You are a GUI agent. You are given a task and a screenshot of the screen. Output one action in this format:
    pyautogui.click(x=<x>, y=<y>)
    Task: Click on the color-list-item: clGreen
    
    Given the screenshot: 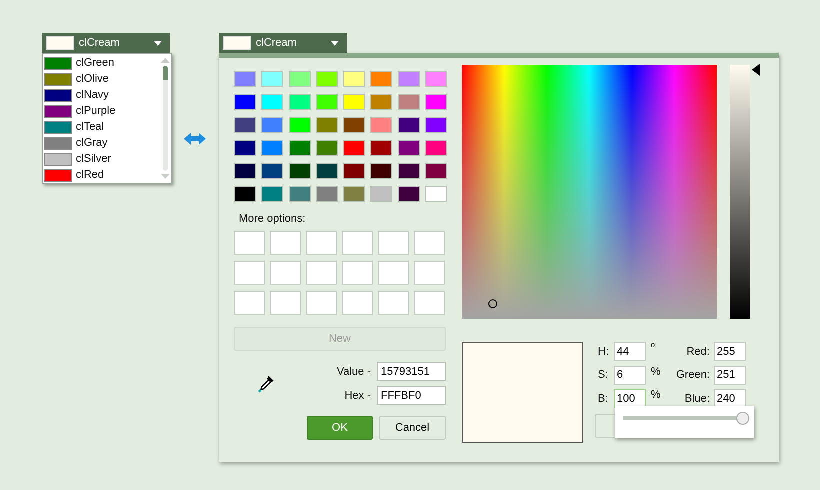 What is the action you would take?
    pyautogui.click(x=101, y=63)
    